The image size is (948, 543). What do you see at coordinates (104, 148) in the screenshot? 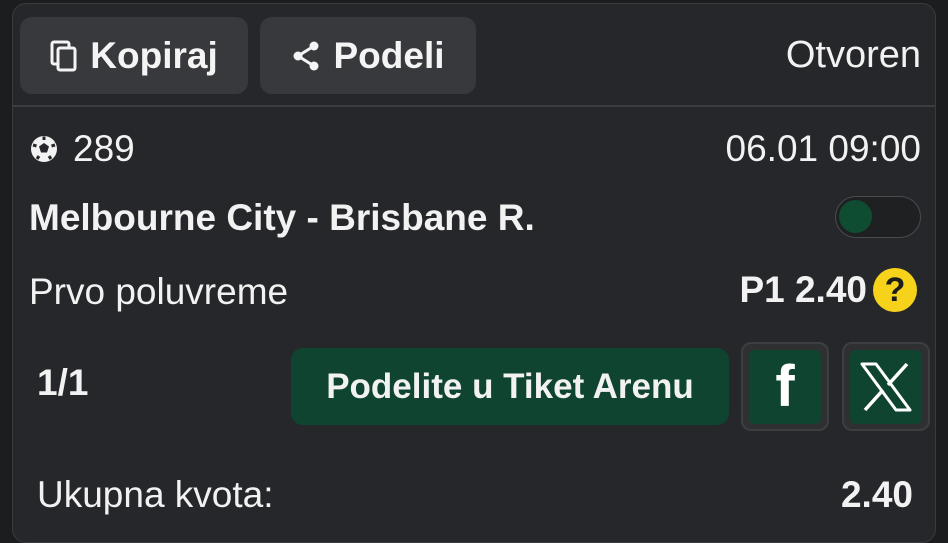
I see `event-id-text: 289` at bounding box center [104, 148].